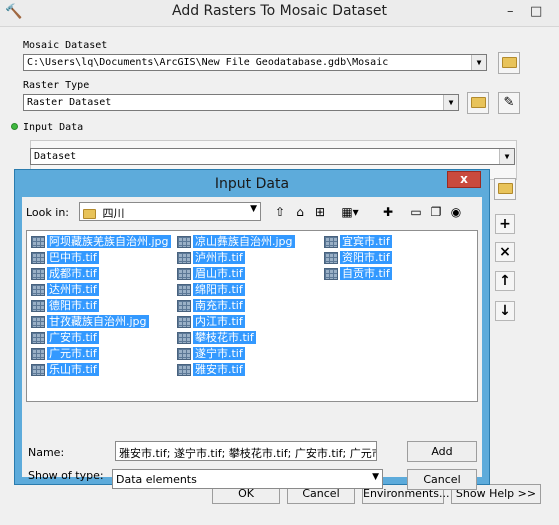 This screenshot has height=525, width=559. I want to click on mosaic-dataset-label: Mosaic Dataset, so click(65, 45).